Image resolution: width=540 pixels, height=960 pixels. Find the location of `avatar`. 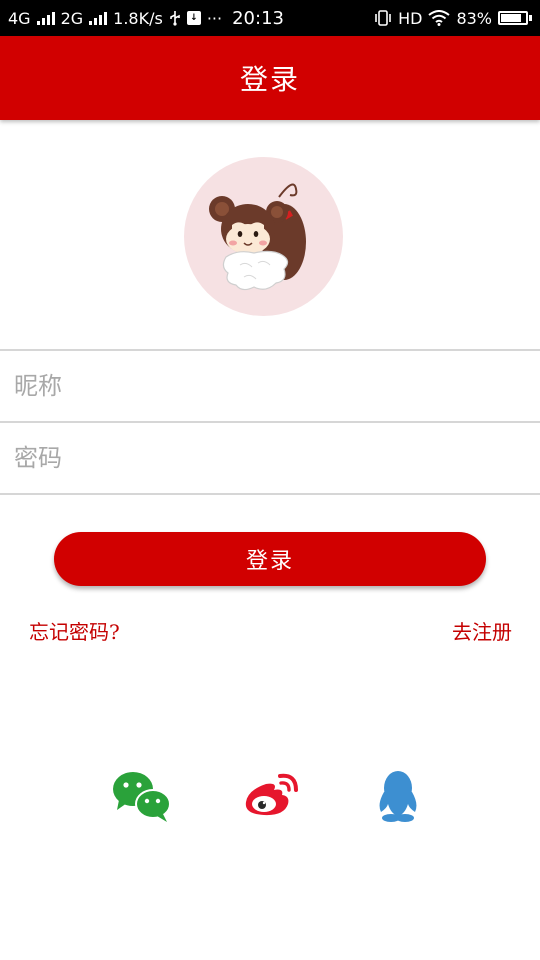

avatar is located at coordinates (263, 236).